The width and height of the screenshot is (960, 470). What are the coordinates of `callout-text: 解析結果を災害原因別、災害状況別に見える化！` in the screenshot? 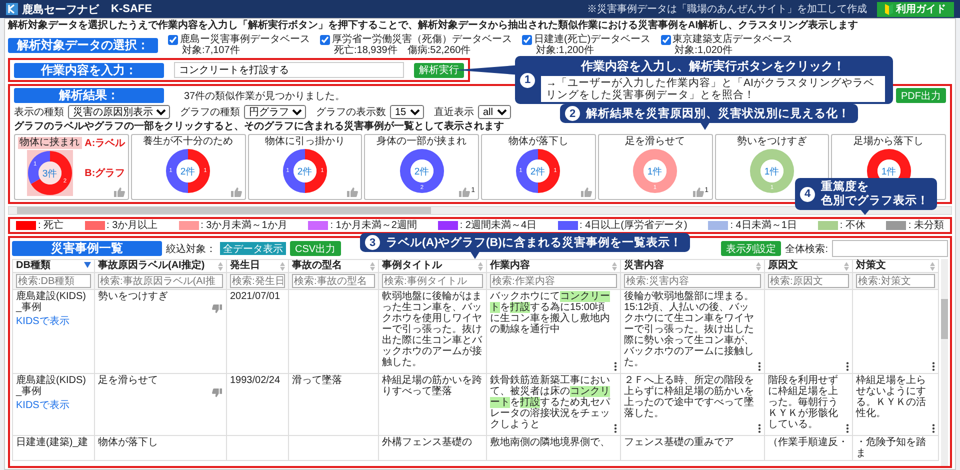 It's located at (718, 113).